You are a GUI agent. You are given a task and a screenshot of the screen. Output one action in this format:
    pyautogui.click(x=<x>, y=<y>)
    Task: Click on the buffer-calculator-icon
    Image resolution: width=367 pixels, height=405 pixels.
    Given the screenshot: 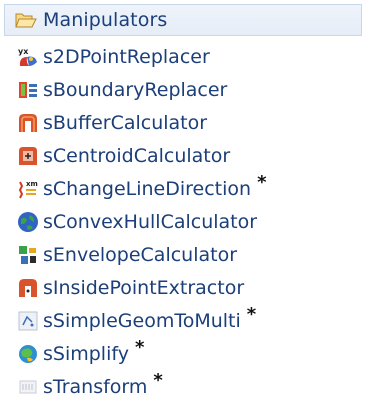 What is the action you would take?
    pyautogui.click(x=28, y=123)
    